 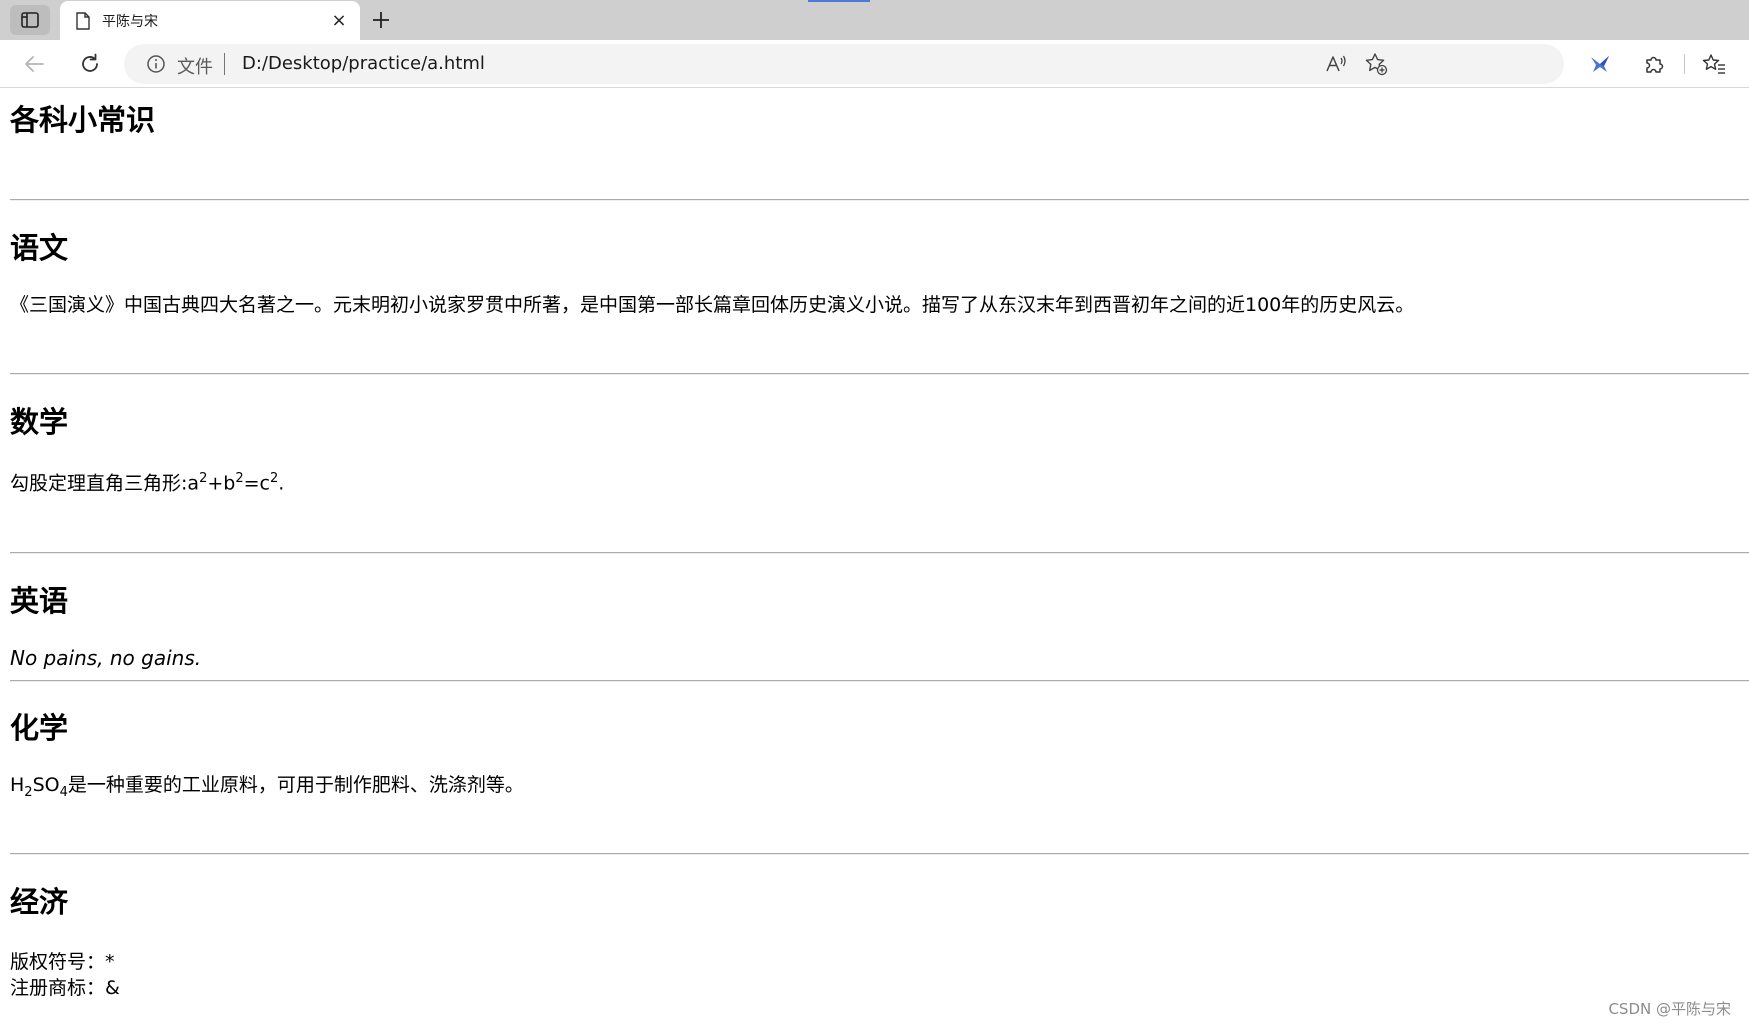 I want to click on tab-actions-icon, so click(x=30, y=20).